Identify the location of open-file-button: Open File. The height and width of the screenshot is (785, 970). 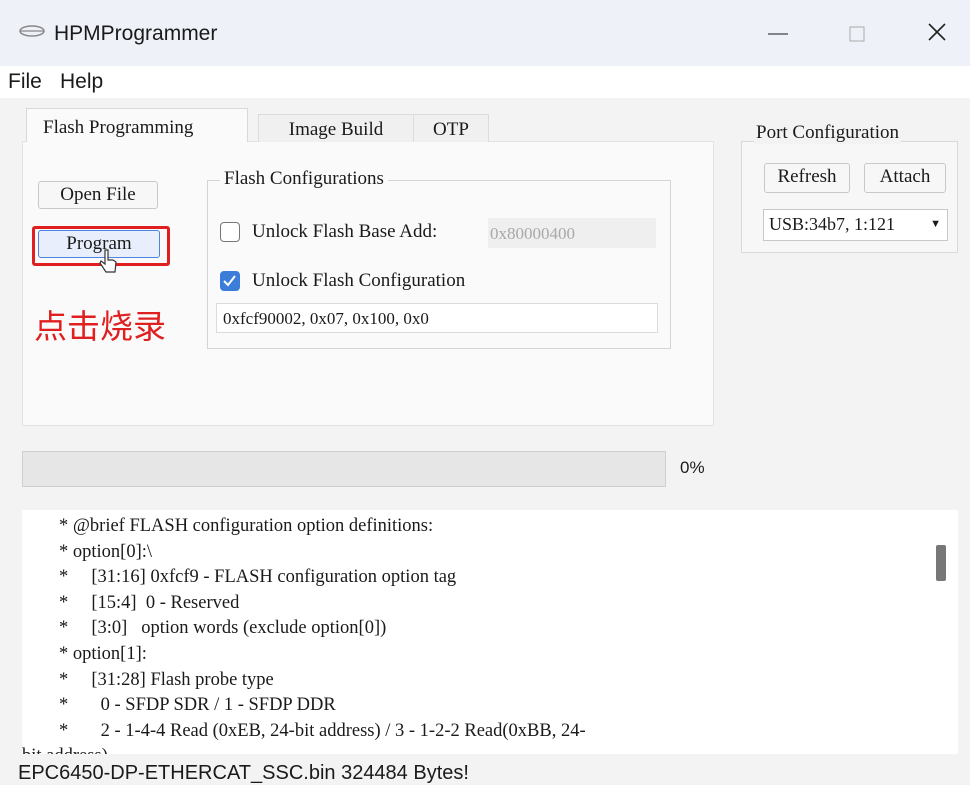
(98, 195).